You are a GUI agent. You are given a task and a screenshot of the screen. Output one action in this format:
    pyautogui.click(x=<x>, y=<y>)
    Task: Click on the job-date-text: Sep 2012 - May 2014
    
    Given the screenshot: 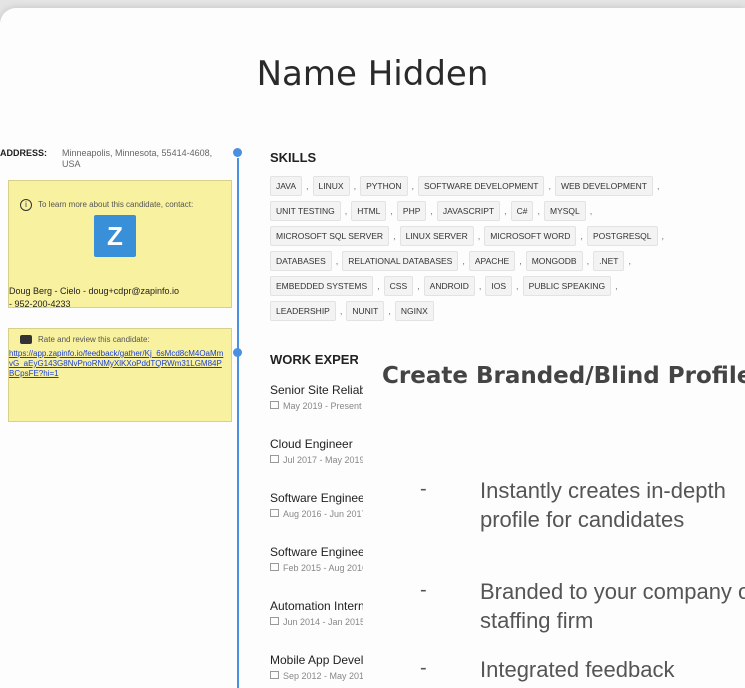 What is the action you would take?
    pyautogui.click(x=323, y=676)
    